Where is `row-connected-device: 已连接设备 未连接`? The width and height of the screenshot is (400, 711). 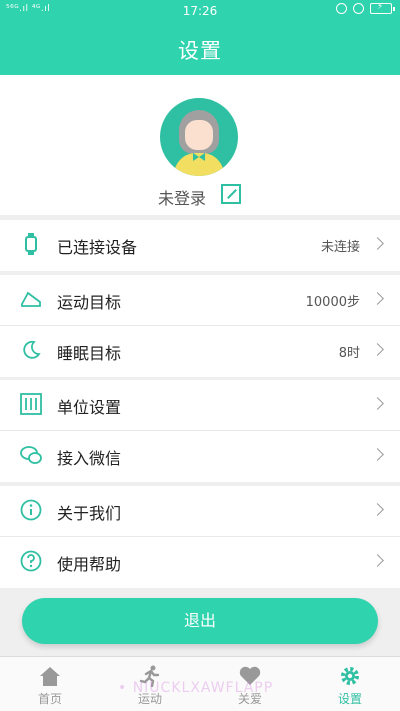
row-connected-device: 已连接设备 未连接 is located at coordinates (200, 245).